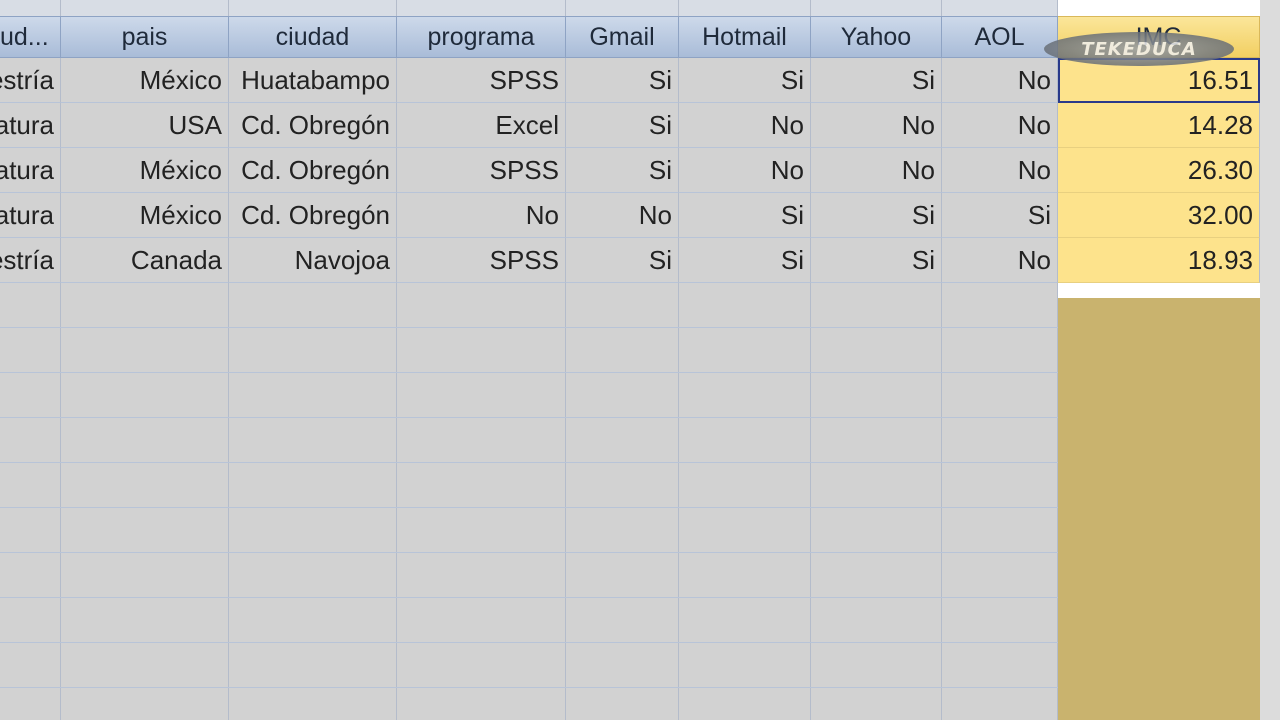  What do you see at coordinates (313, 260) in the screenshot?
I see `table-cell: Navojoa` at bounding box center [313, 260].